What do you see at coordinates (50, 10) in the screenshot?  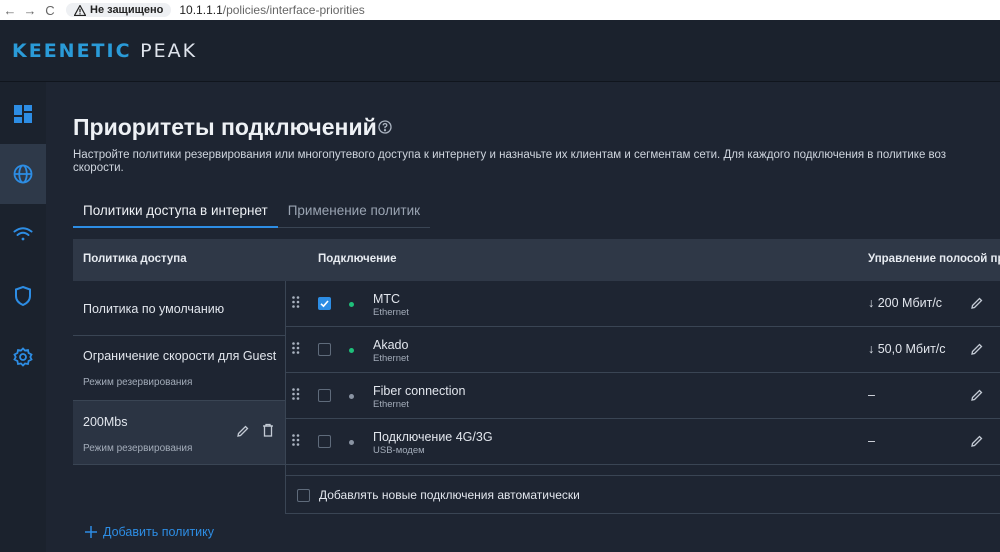 I see `reload-button: C` at bounding box center [50, 10].